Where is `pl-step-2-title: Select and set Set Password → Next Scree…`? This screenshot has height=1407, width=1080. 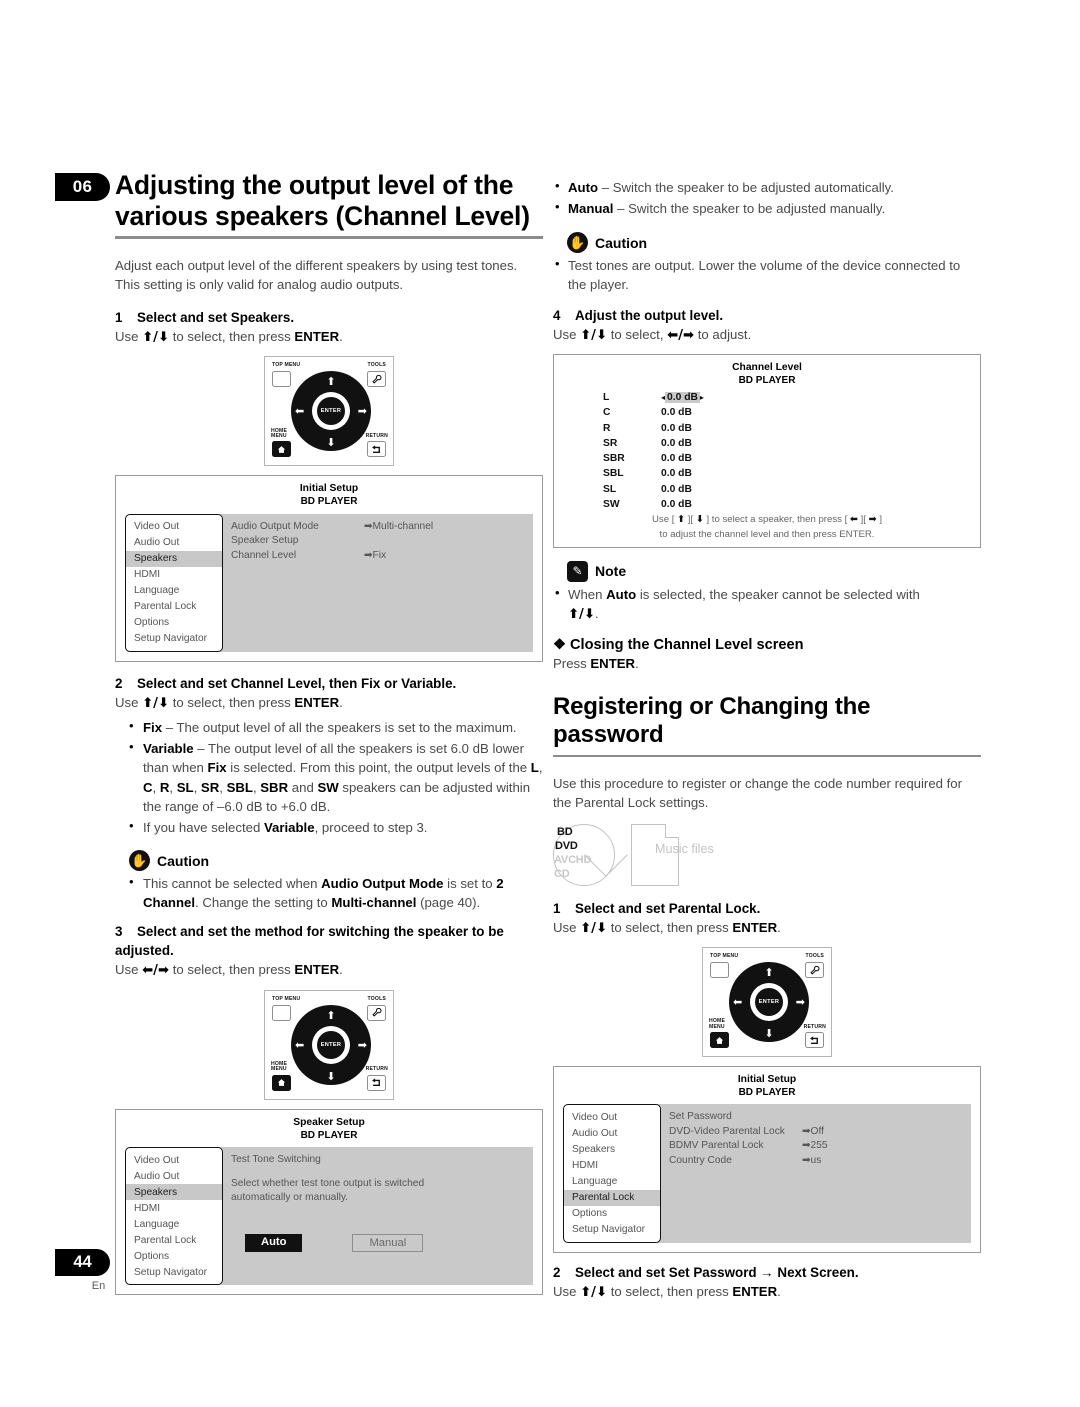
pl-step-2-title: Select and set Set Password → Next Scree… is located at coordinates (717, 1272).